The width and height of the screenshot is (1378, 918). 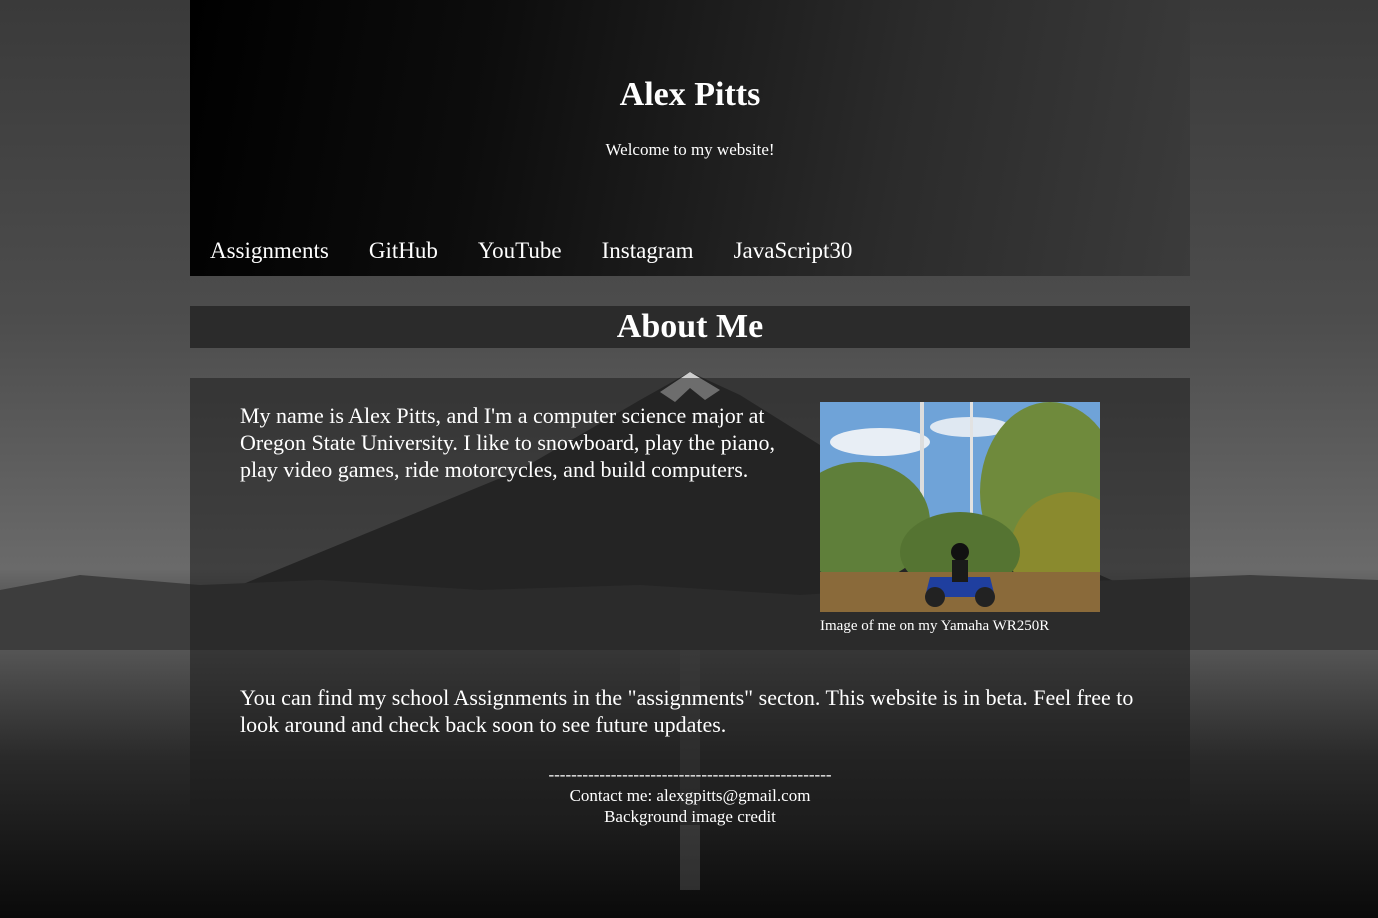 I want to click on about-heading-bar: About Me, so click(x=690, y=327).